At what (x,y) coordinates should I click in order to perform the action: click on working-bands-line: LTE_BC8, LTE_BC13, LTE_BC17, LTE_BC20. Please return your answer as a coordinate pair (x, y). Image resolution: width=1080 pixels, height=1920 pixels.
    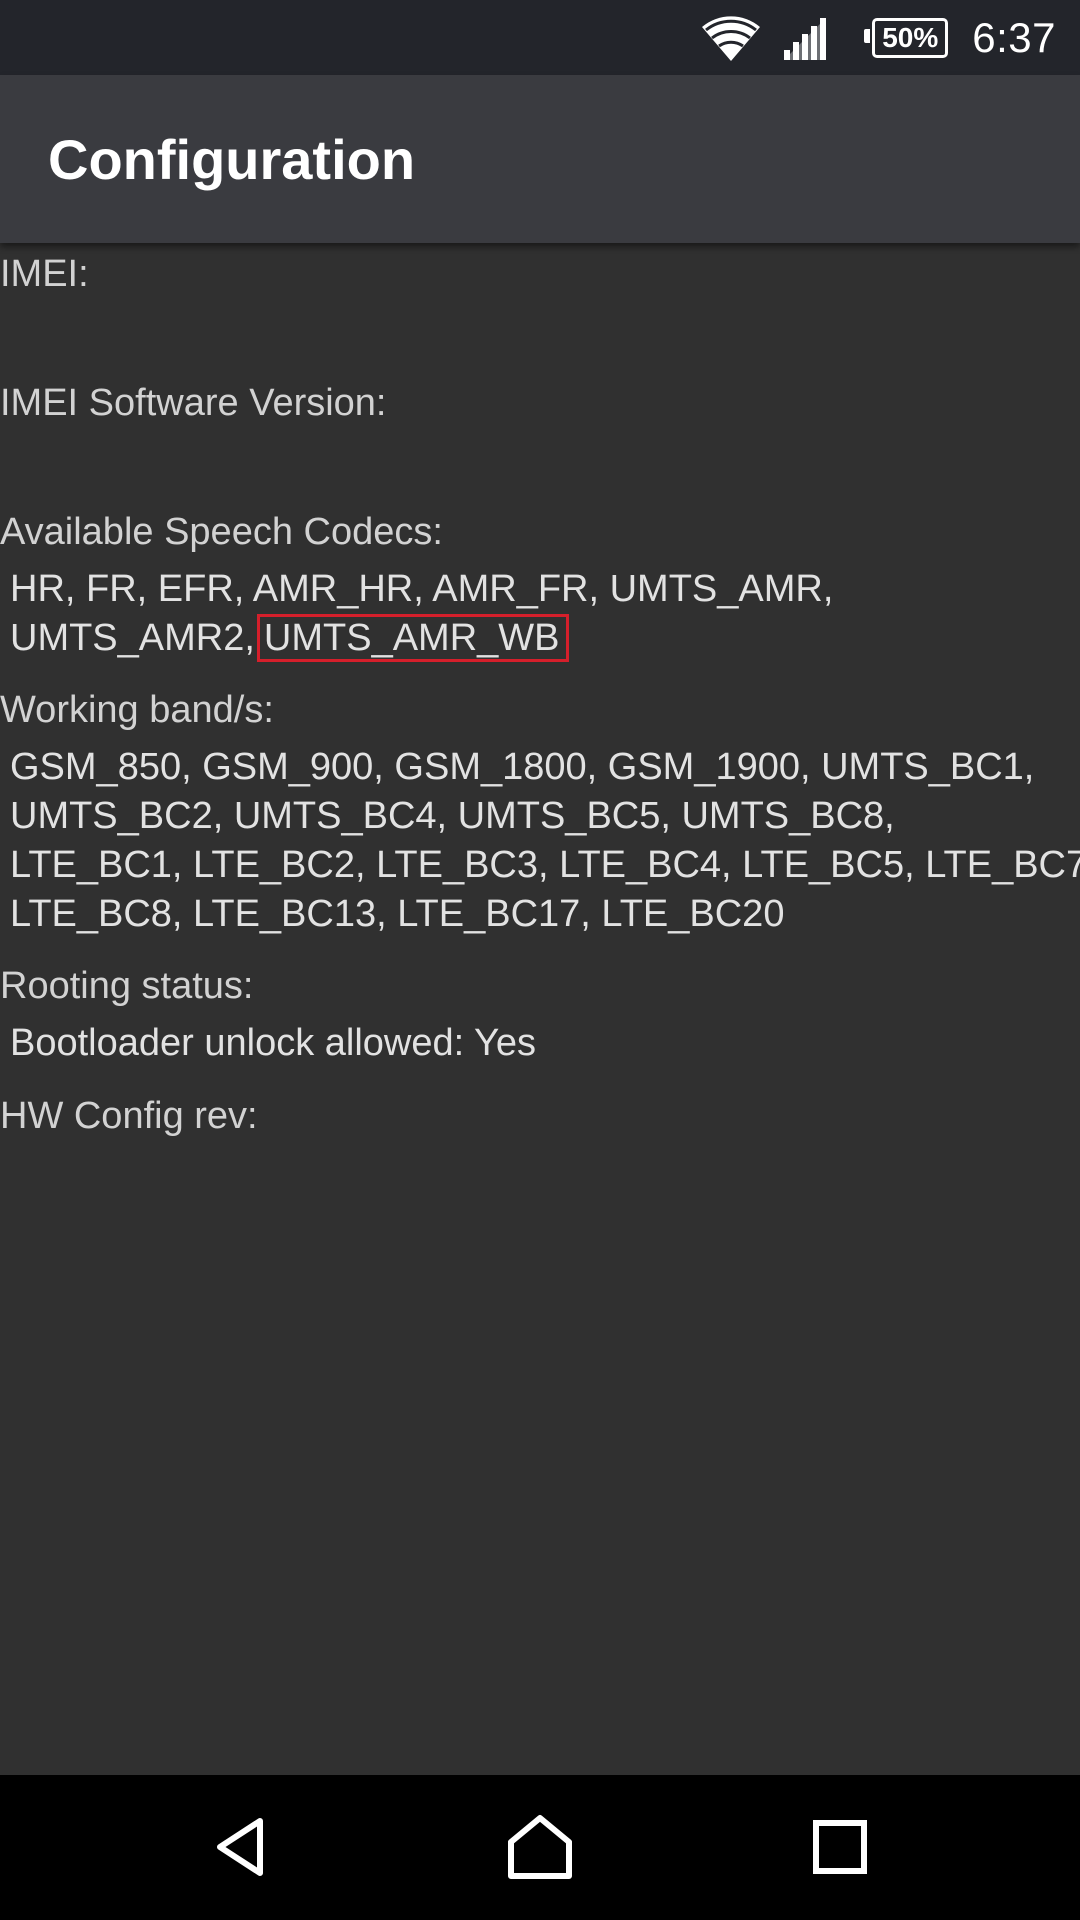
    Looking at the image, I should click on (397, 914).